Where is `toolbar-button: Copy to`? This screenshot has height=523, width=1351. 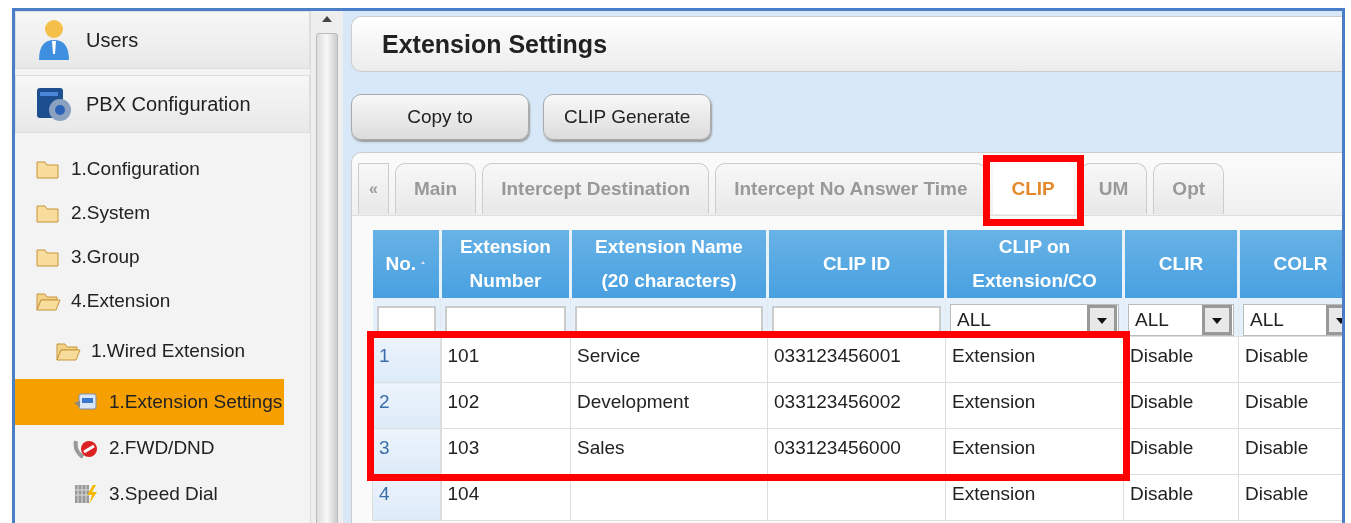
toolbar-button: Copy to is located at coordinates (440, 117).